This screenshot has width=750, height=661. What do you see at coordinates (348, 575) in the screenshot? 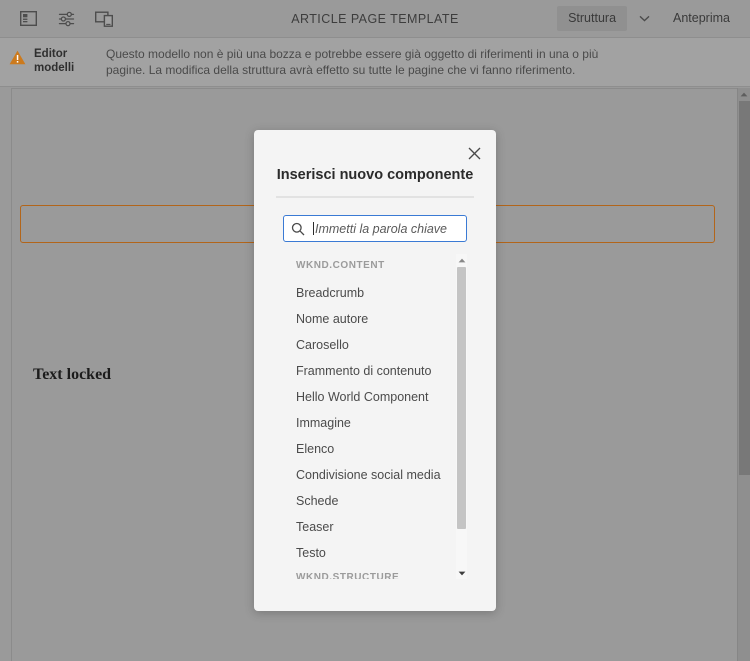
I see `group-header-wknd-structure: WKND.STRUCTURE` at bounding box center [348, 575].